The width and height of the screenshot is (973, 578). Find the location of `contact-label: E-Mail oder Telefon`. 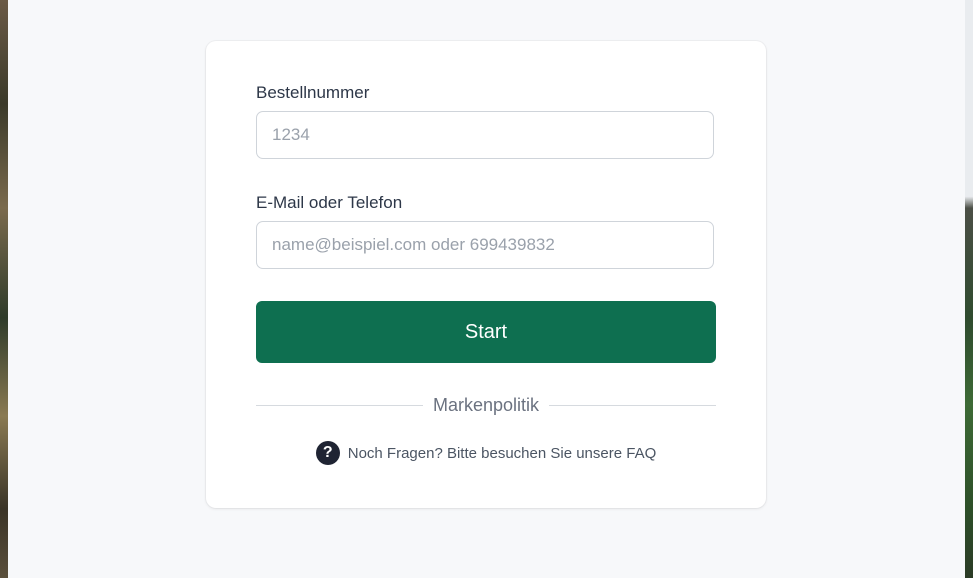

contact-label: E-Mail oder Telefon is located at coordinates (329, 202).